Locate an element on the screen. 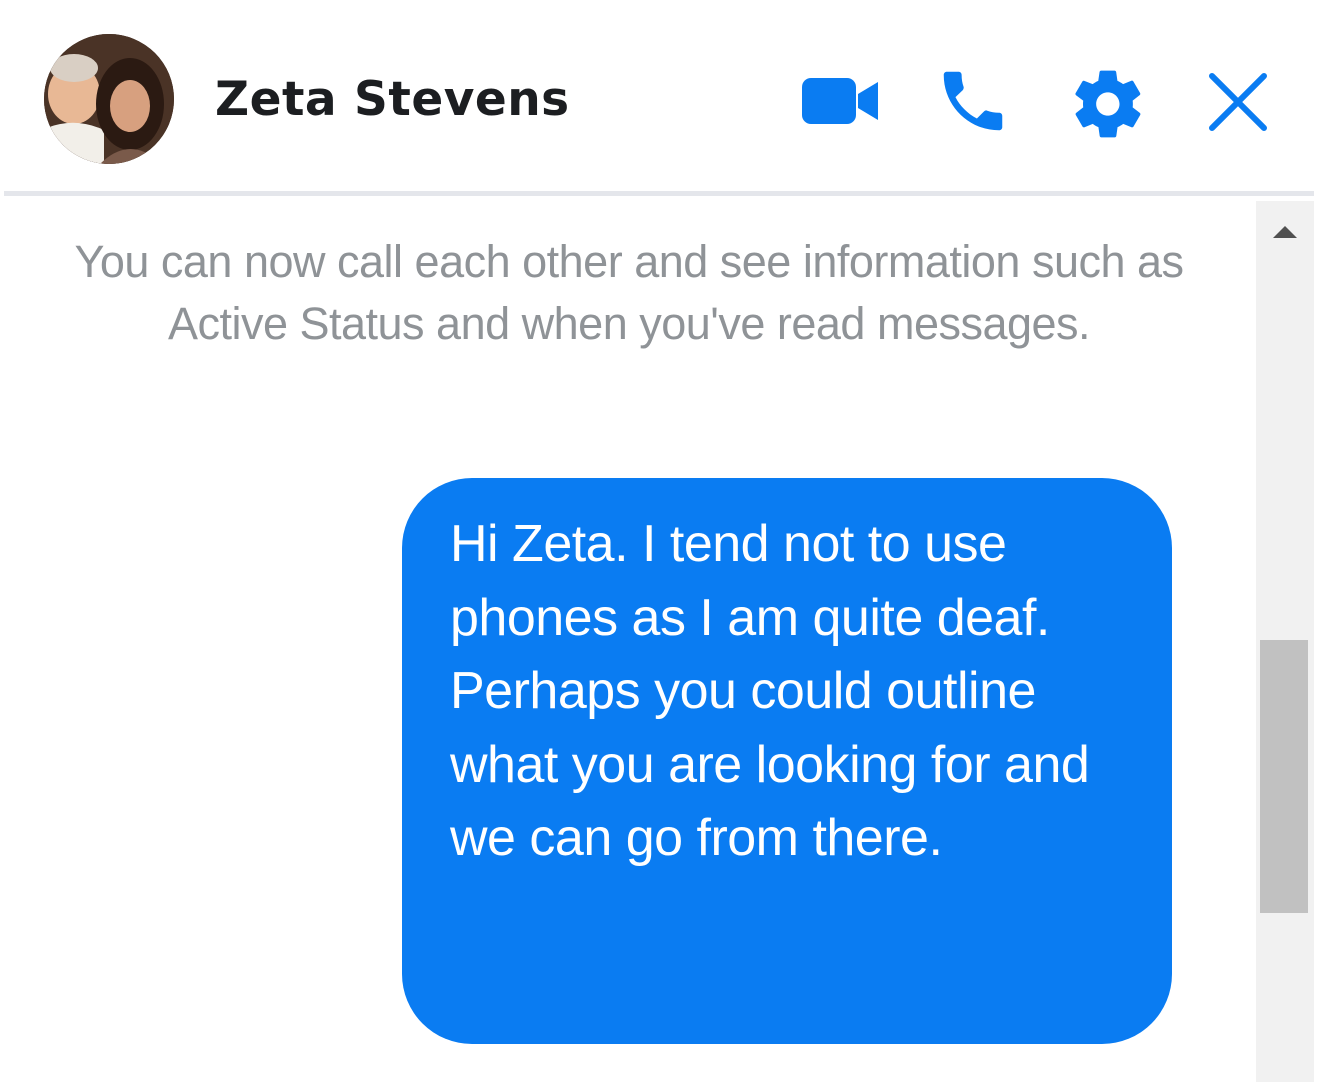 Image resolution: width=1318 pixels, height=1082 pixels. gear-icon is located at coordinates (1108, 104).